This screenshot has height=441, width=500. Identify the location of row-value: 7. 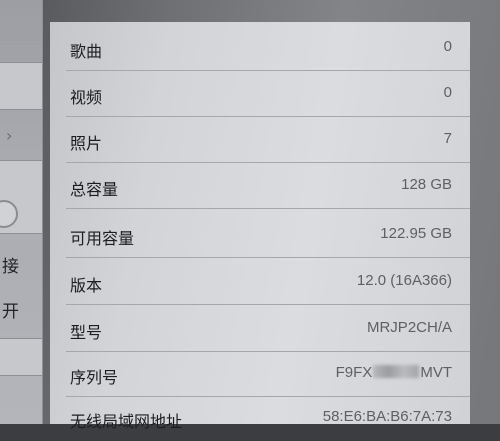
(447, 138).